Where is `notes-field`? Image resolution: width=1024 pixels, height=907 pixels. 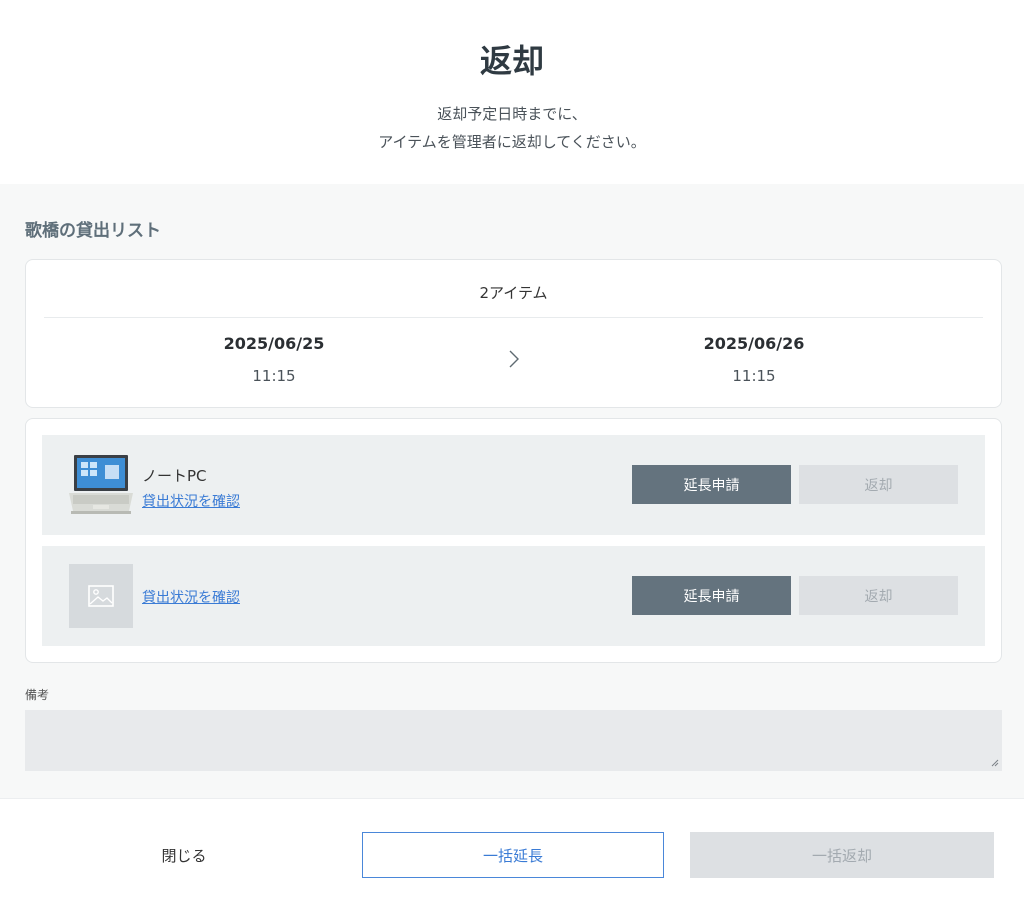 notes-field is located at coordinates (513, 740).